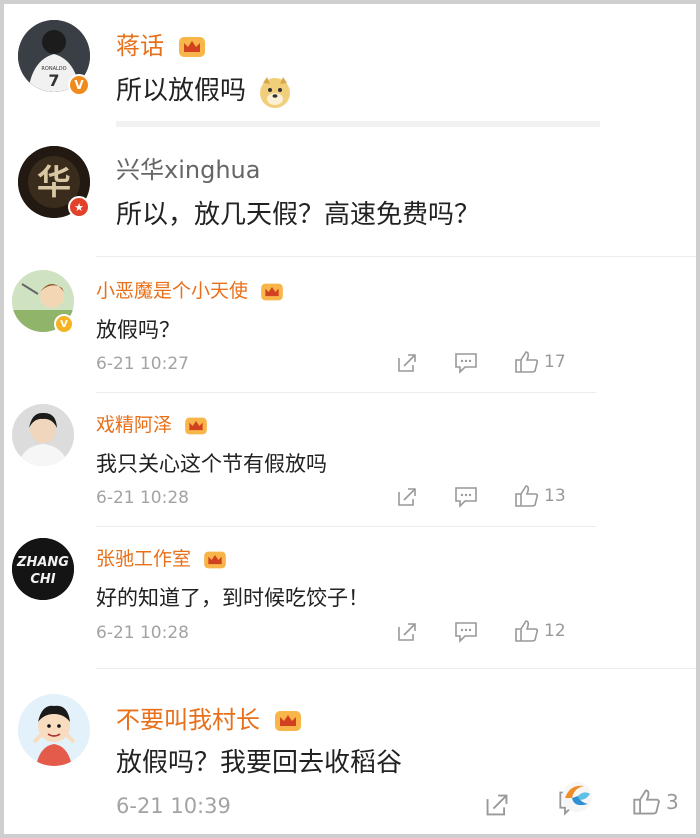 The height and width of the screenshot is (838, 700). I want to click on comment-text: 放假吗？我要回去收稻谷, so click(259, 763).